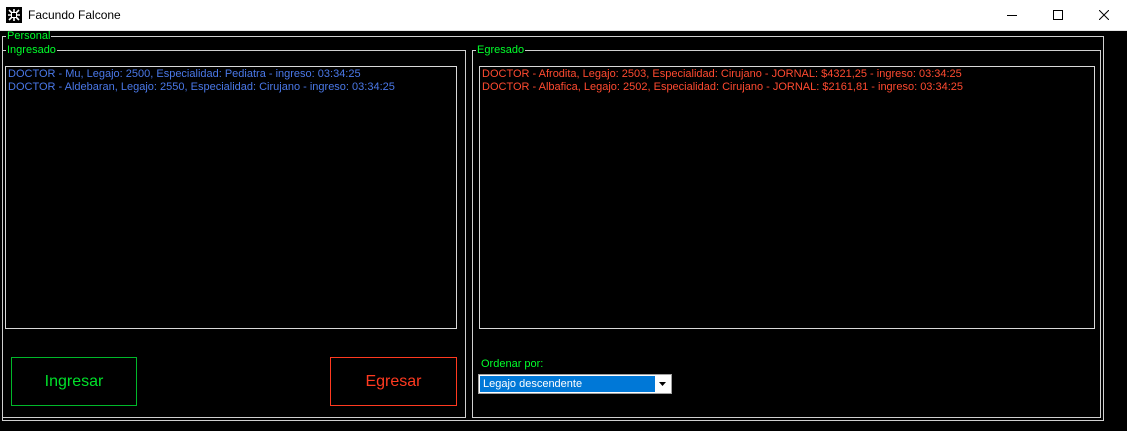  What do you see at coordinates (31, 50) in the screenshot?
I see `ingresado-legend: Ingresado` at bounding box center [31, 50].